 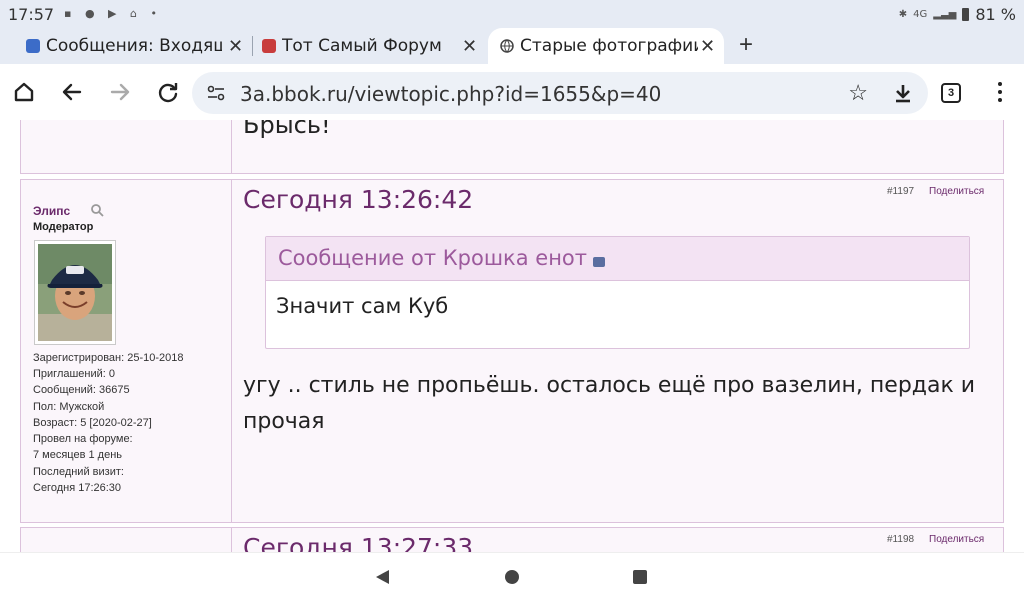 I want to click on next-post: Сегодня 13:27:33 #1198 Поделиться, so click(x=512, y=539).